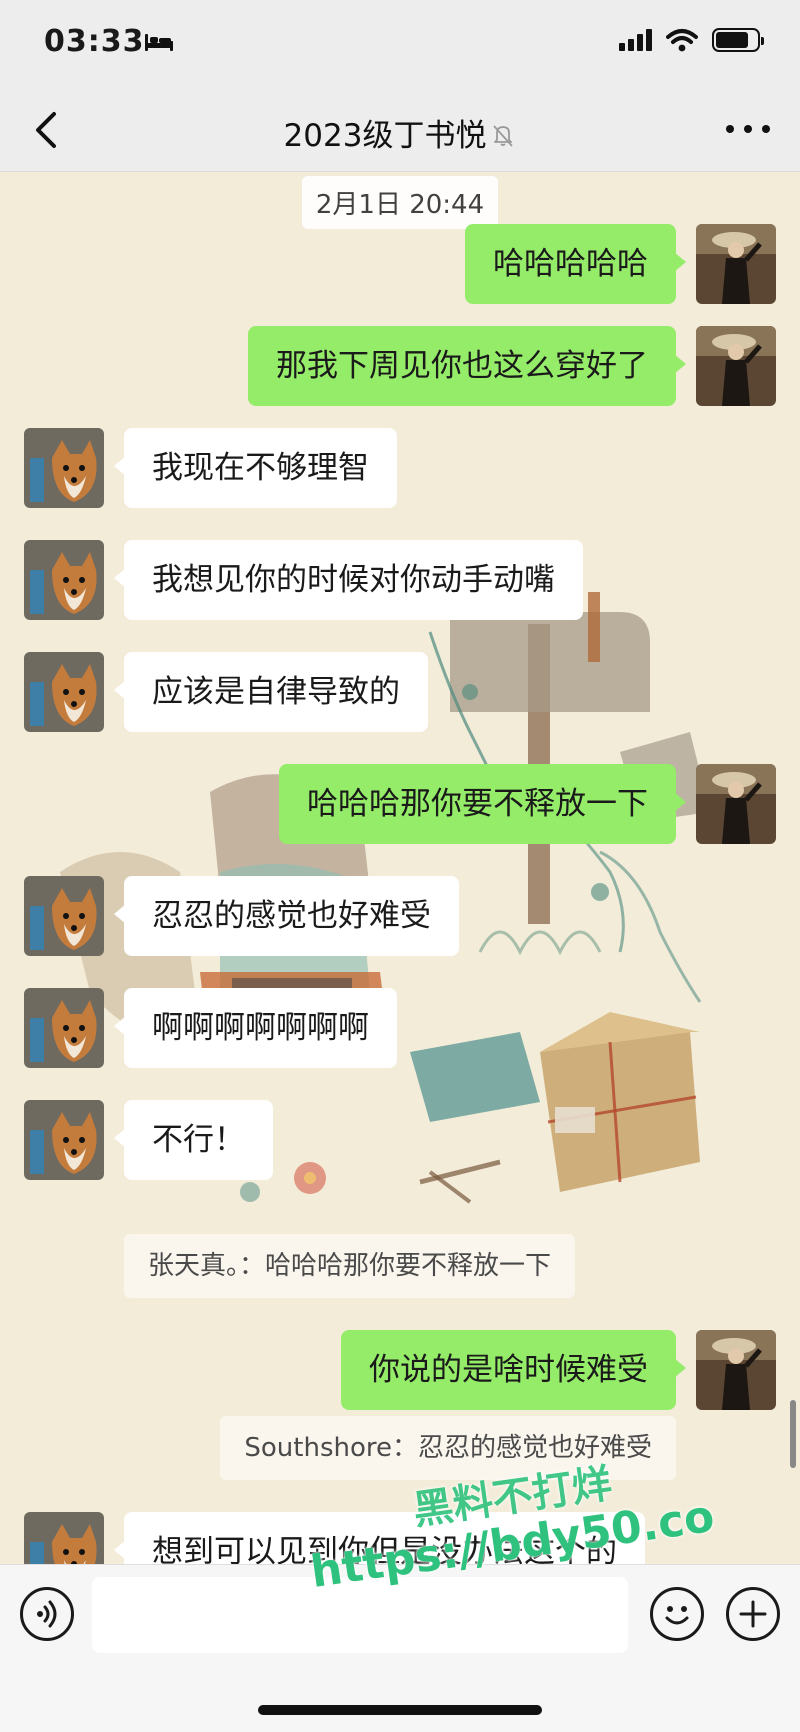 The width and height of the screenshot is (800, 1732). I want to click on message-bubble: 不行！, so click(193, 1140).